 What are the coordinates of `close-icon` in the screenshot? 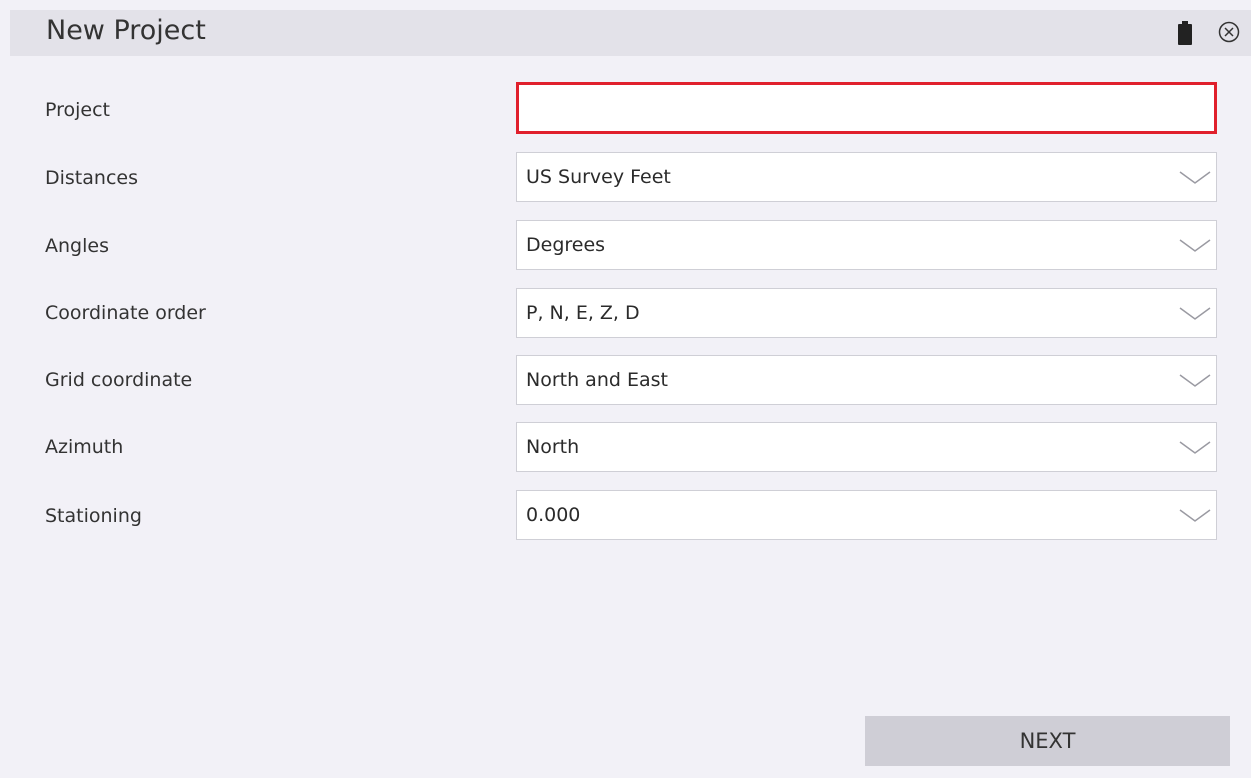 It's located at (1229, 32).